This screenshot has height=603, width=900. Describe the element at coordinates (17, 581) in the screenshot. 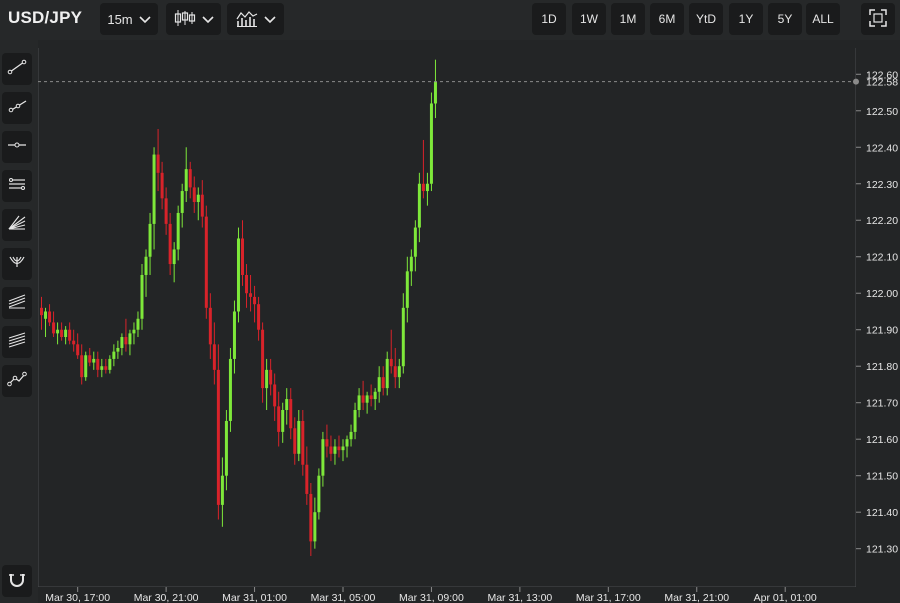

I see `tool-magnet` at that location.